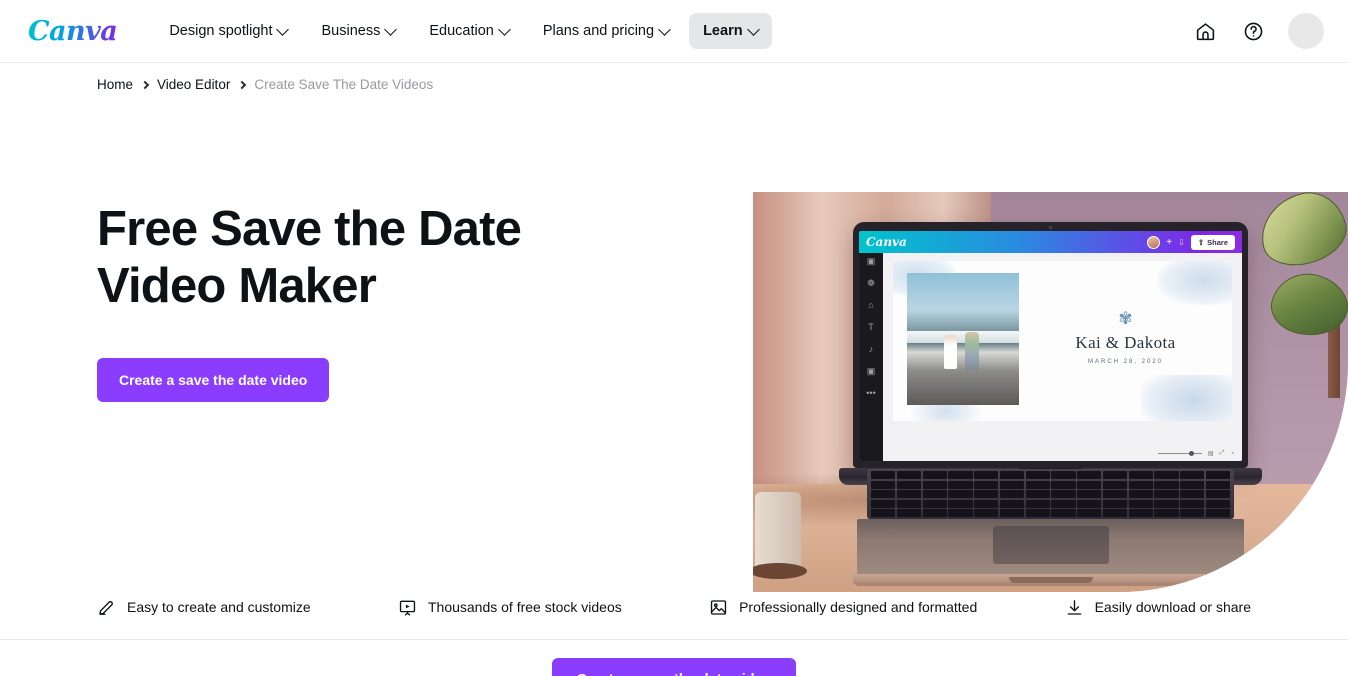 The width and height of the screenshot is (1348, 676). Describe the element at coordinates (524, 607) in the screenshot. I see `feature-label: Thousands of free stock videos` at that location.